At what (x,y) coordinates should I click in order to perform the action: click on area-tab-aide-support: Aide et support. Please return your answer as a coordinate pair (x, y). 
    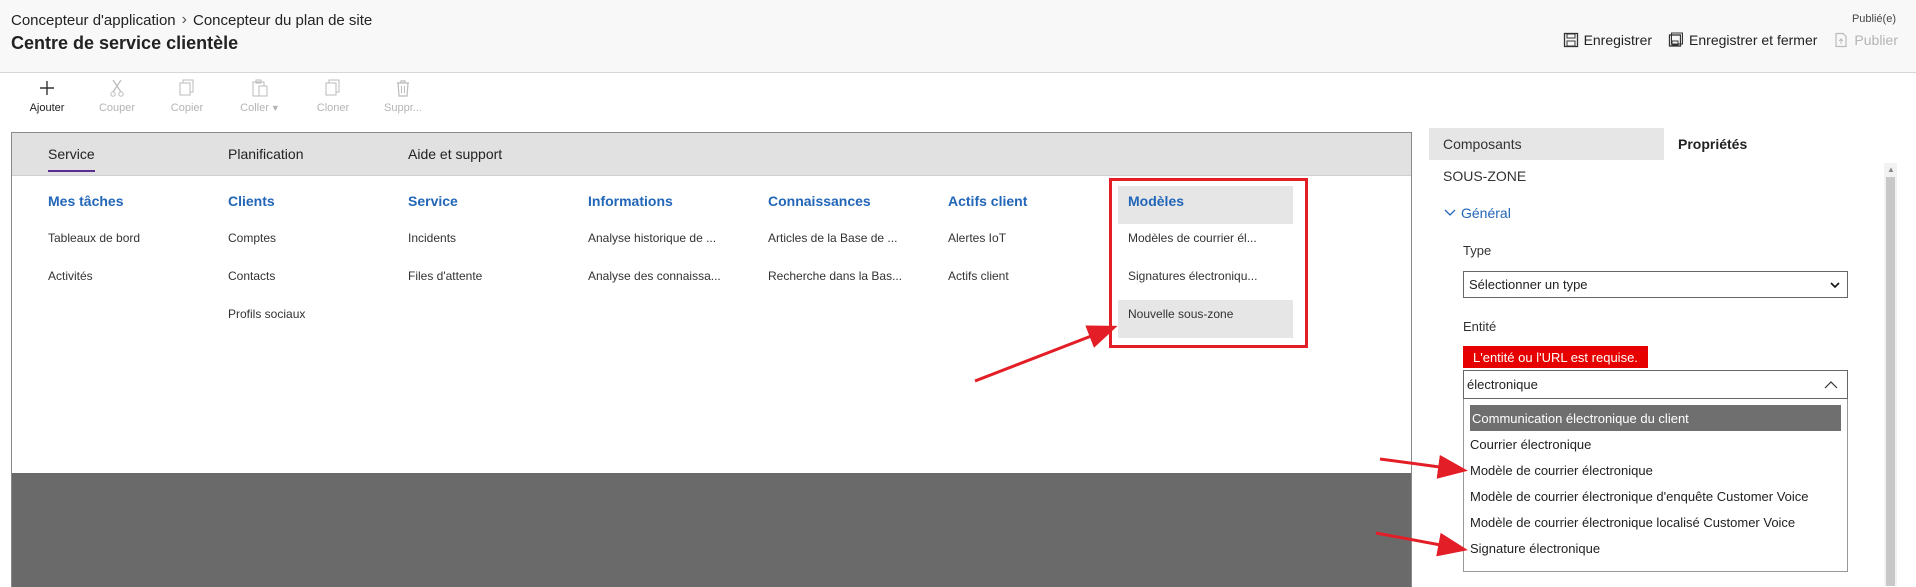
    Looking at the image, I should click on (455, 154).